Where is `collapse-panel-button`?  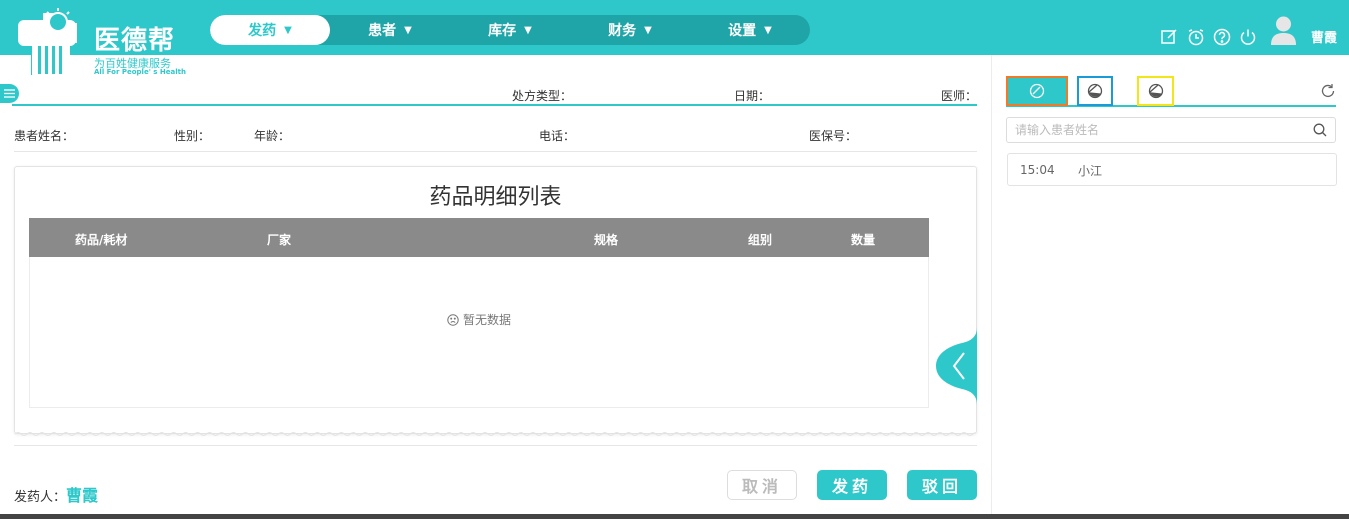
collapse-panel-button is located at coordinates (956, 366).